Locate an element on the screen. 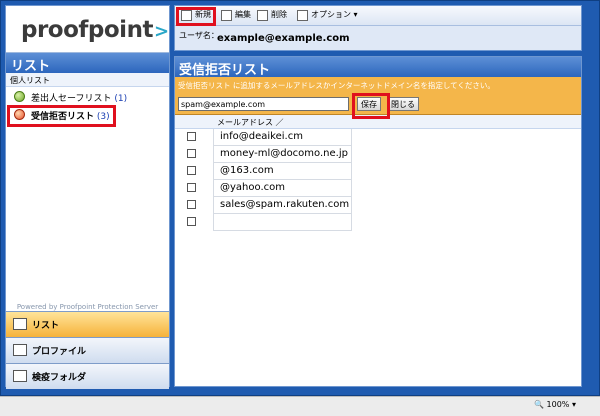  highlight-save-button is located at coordinates (371, 106).